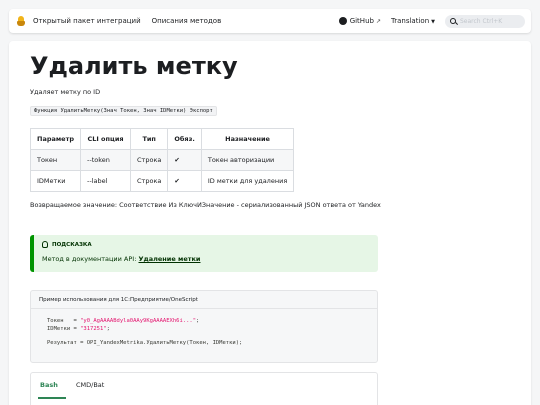  Describe the element at coordinates (149, 139) in the screenshot. I see `table-header: Тип` at that location.